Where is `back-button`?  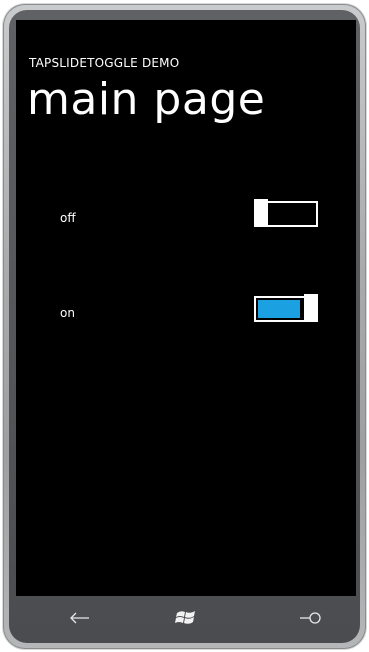 back-button is located at coordinates (80, 618).